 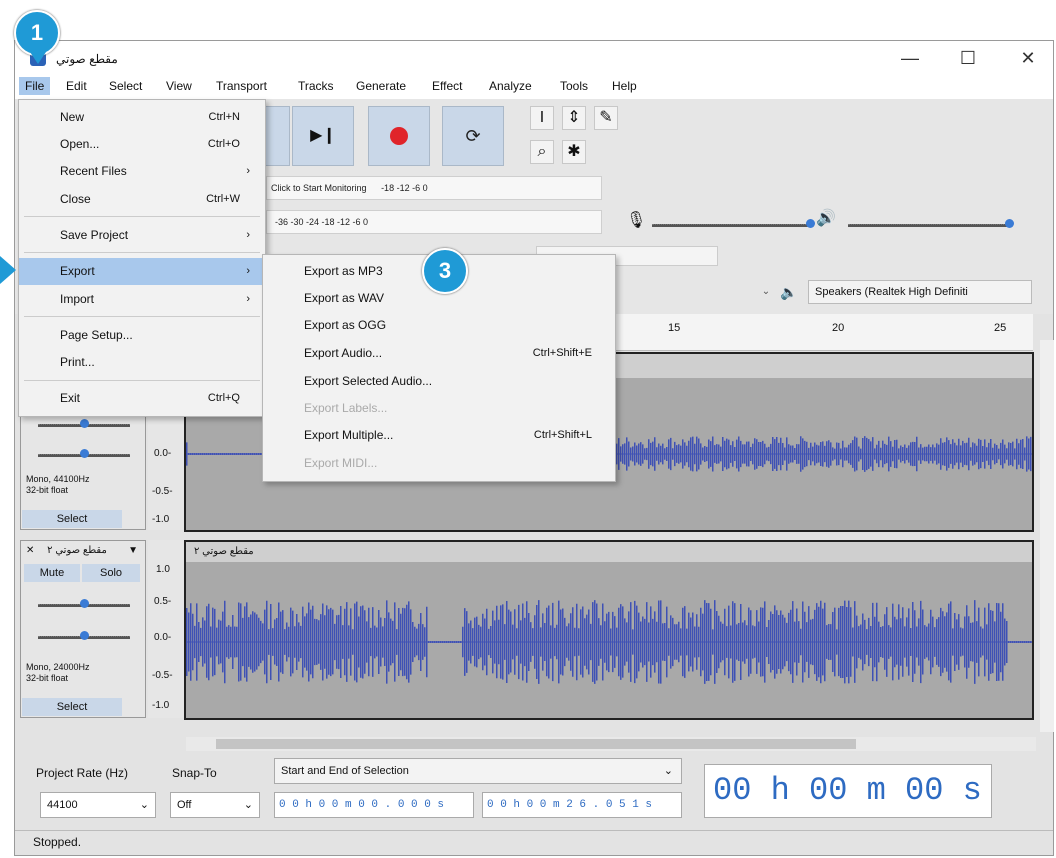 What do you see at coordinates (343, 271) in the screenshot?
I see `menu-label: Export as MP3` at bounding box center [343, 271].